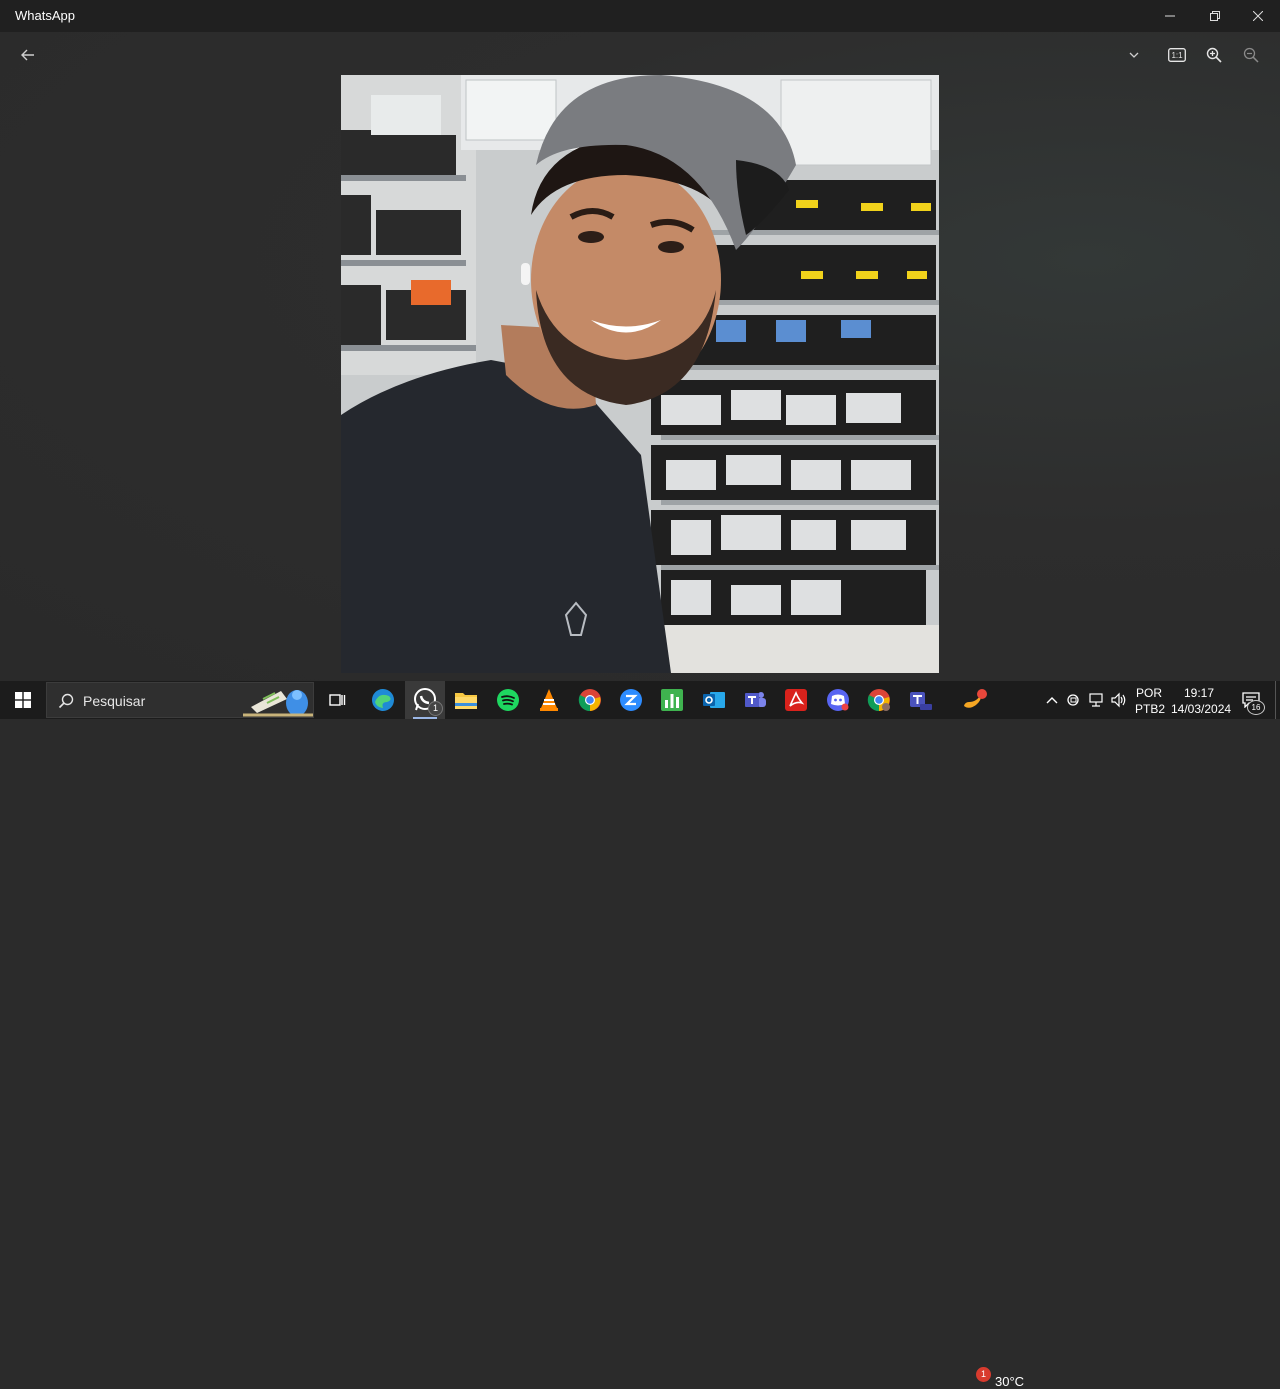 This screenshot has width=1280, height=1389. I want to click on taskbar-file-explorer, so click(466, 700).